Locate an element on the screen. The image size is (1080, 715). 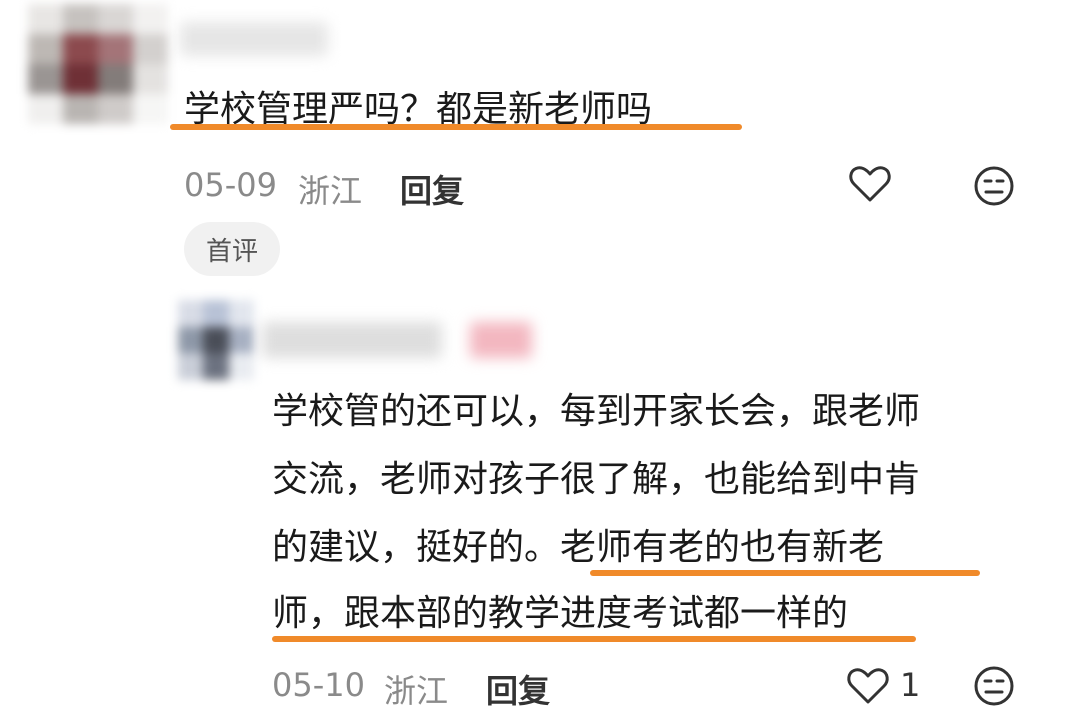
user-badge is located at coordinates (501, 340).